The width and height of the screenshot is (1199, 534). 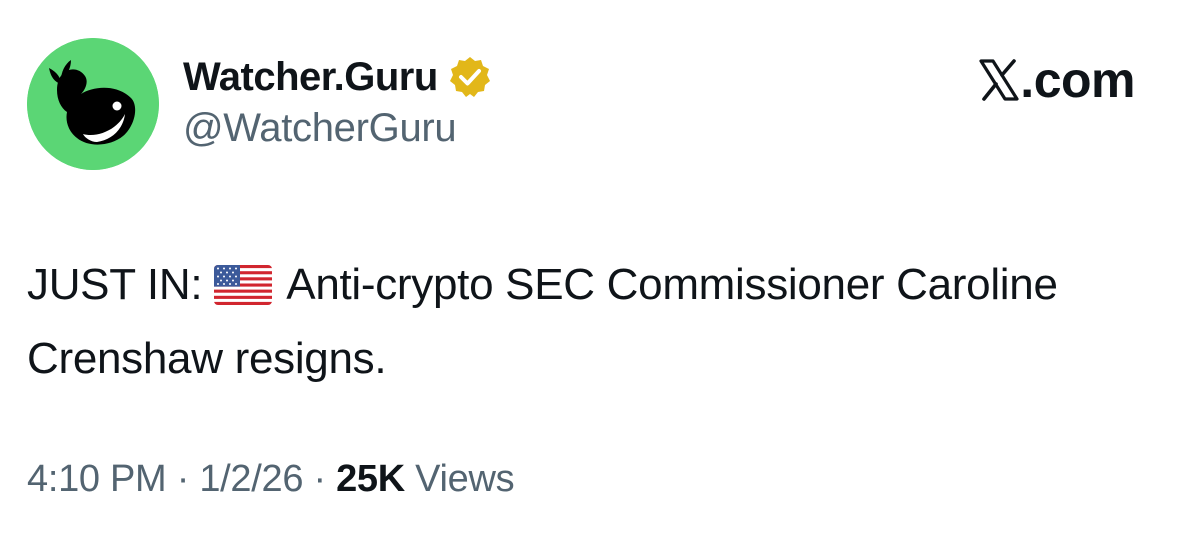 I want to click on avatar, so click(x=93, y=104).